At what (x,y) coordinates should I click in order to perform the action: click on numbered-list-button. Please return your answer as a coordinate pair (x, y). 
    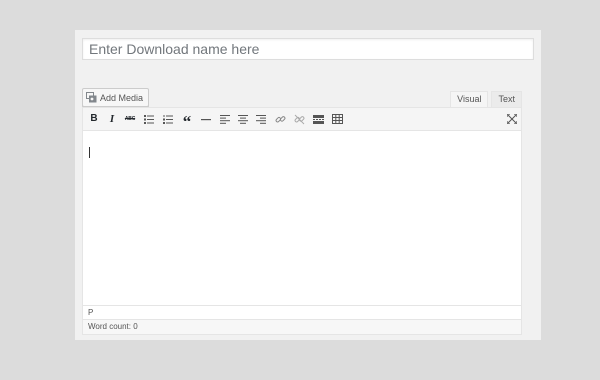
    Looking at the image, I should click on (168, 119).